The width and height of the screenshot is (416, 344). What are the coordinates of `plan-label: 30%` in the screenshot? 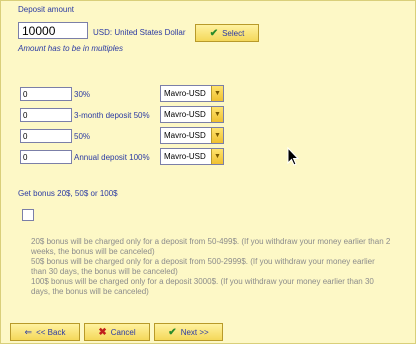 It's located at (82, 94).